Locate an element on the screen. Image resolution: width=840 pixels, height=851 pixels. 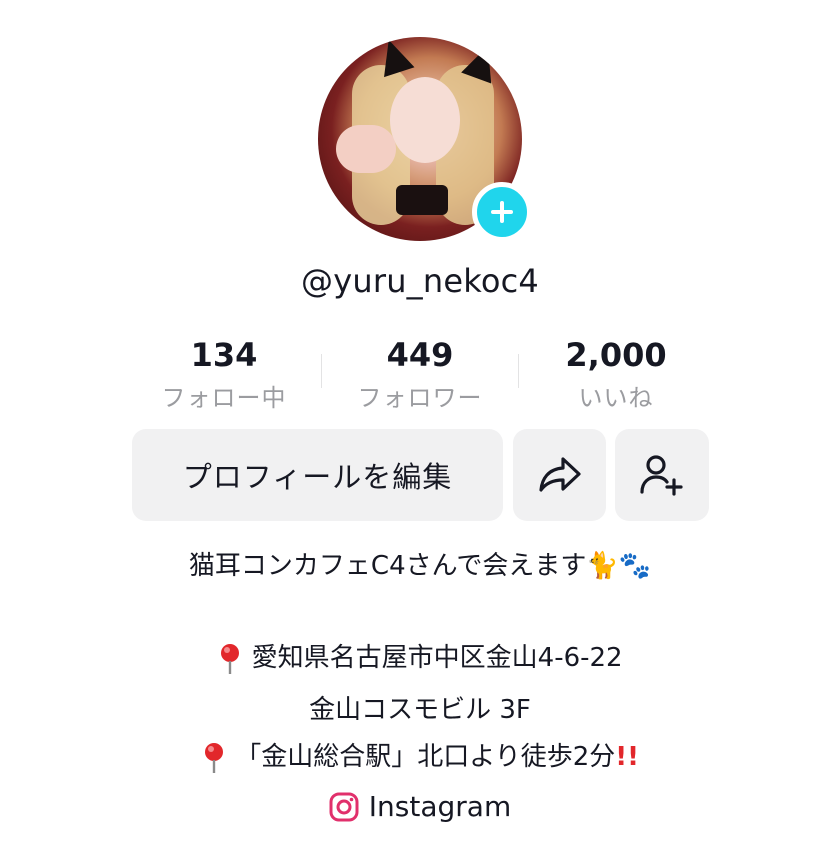
share-arrow-icon is located at coordinates (559, 474).